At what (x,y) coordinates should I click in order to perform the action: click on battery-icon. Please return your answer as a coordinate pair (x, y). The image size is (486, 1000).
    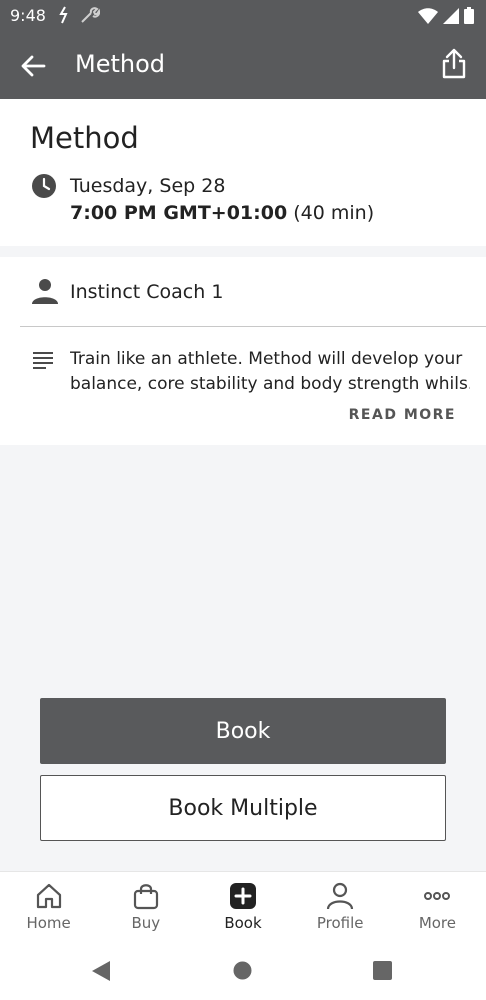
    Looking at the image, I should click on (469, 15).